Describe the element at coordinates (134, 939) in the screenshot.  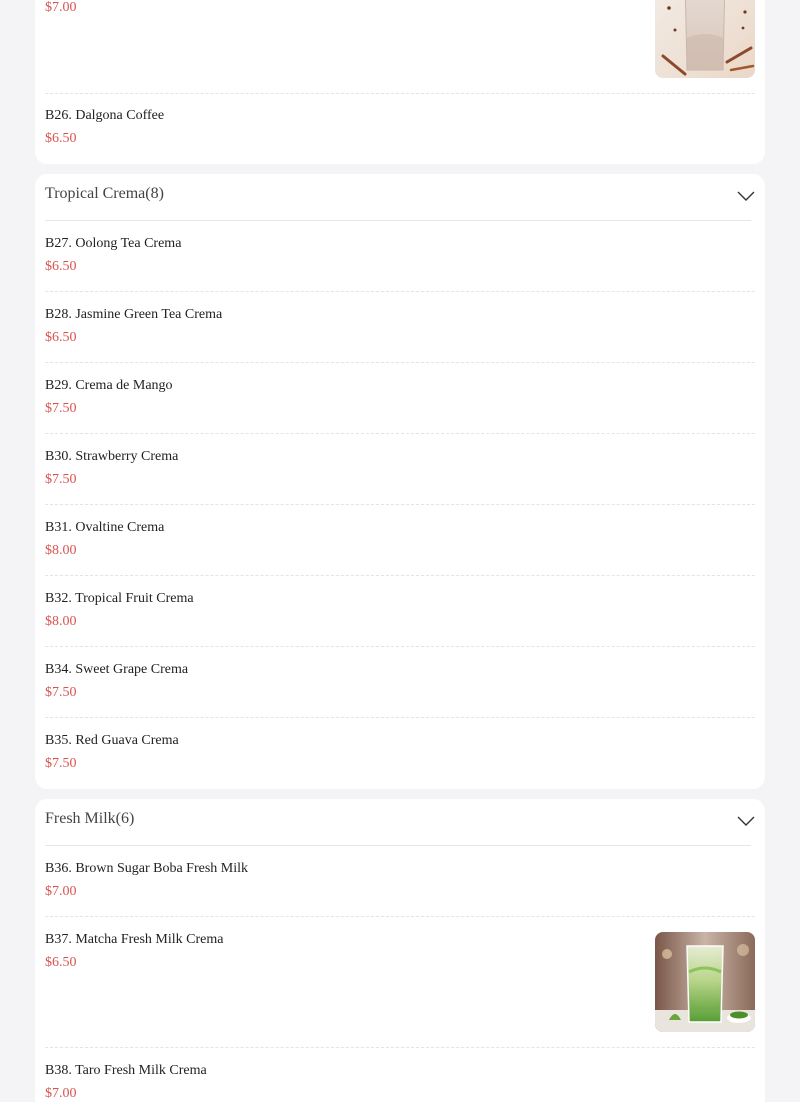
I see `item-name: B37. Matcha Fresh Milk Crema` at that location.